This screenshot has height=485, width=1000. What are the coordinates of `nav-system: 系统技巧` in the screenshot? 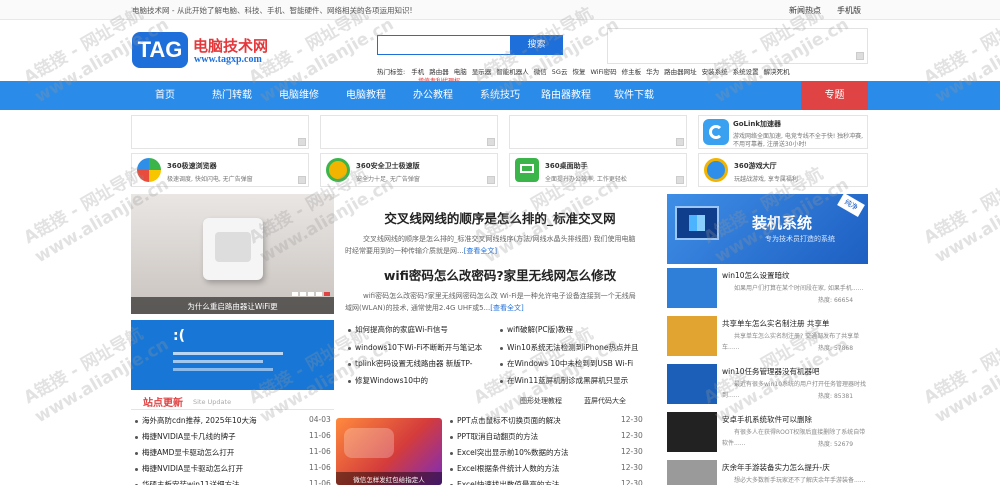 It's located at (500, 95).